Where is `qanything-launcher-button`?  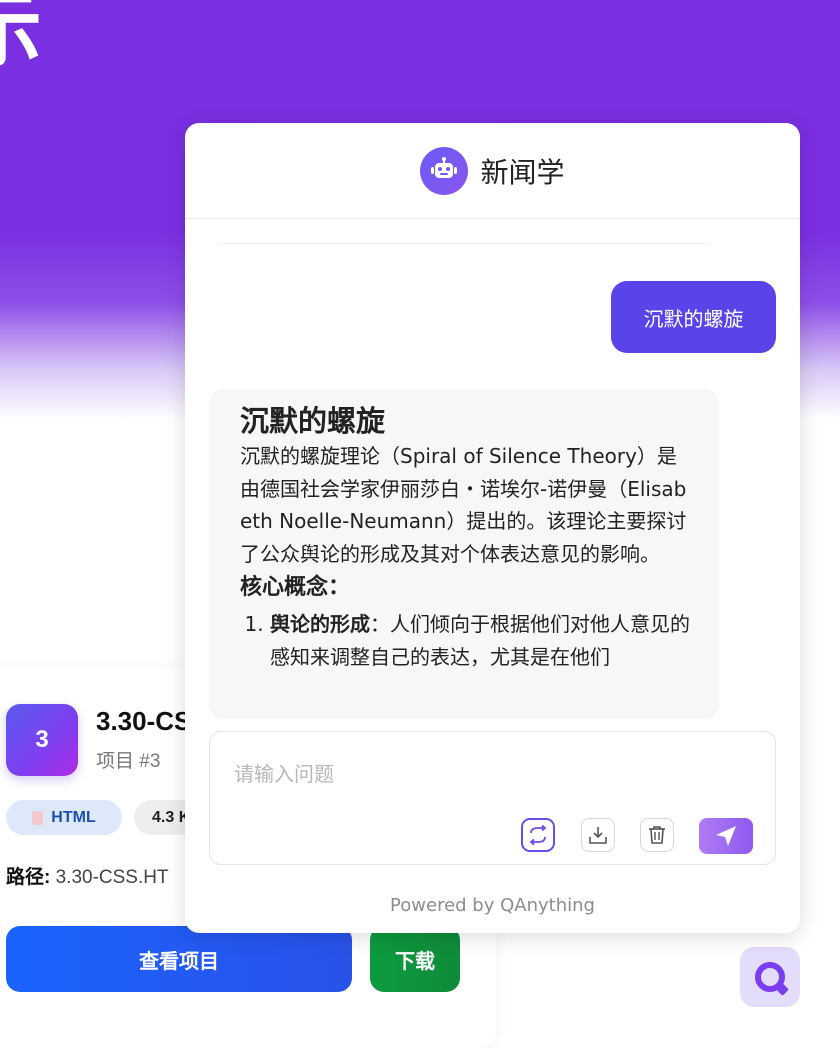 qanything-launcher-button is located at coordinates (770, 977).